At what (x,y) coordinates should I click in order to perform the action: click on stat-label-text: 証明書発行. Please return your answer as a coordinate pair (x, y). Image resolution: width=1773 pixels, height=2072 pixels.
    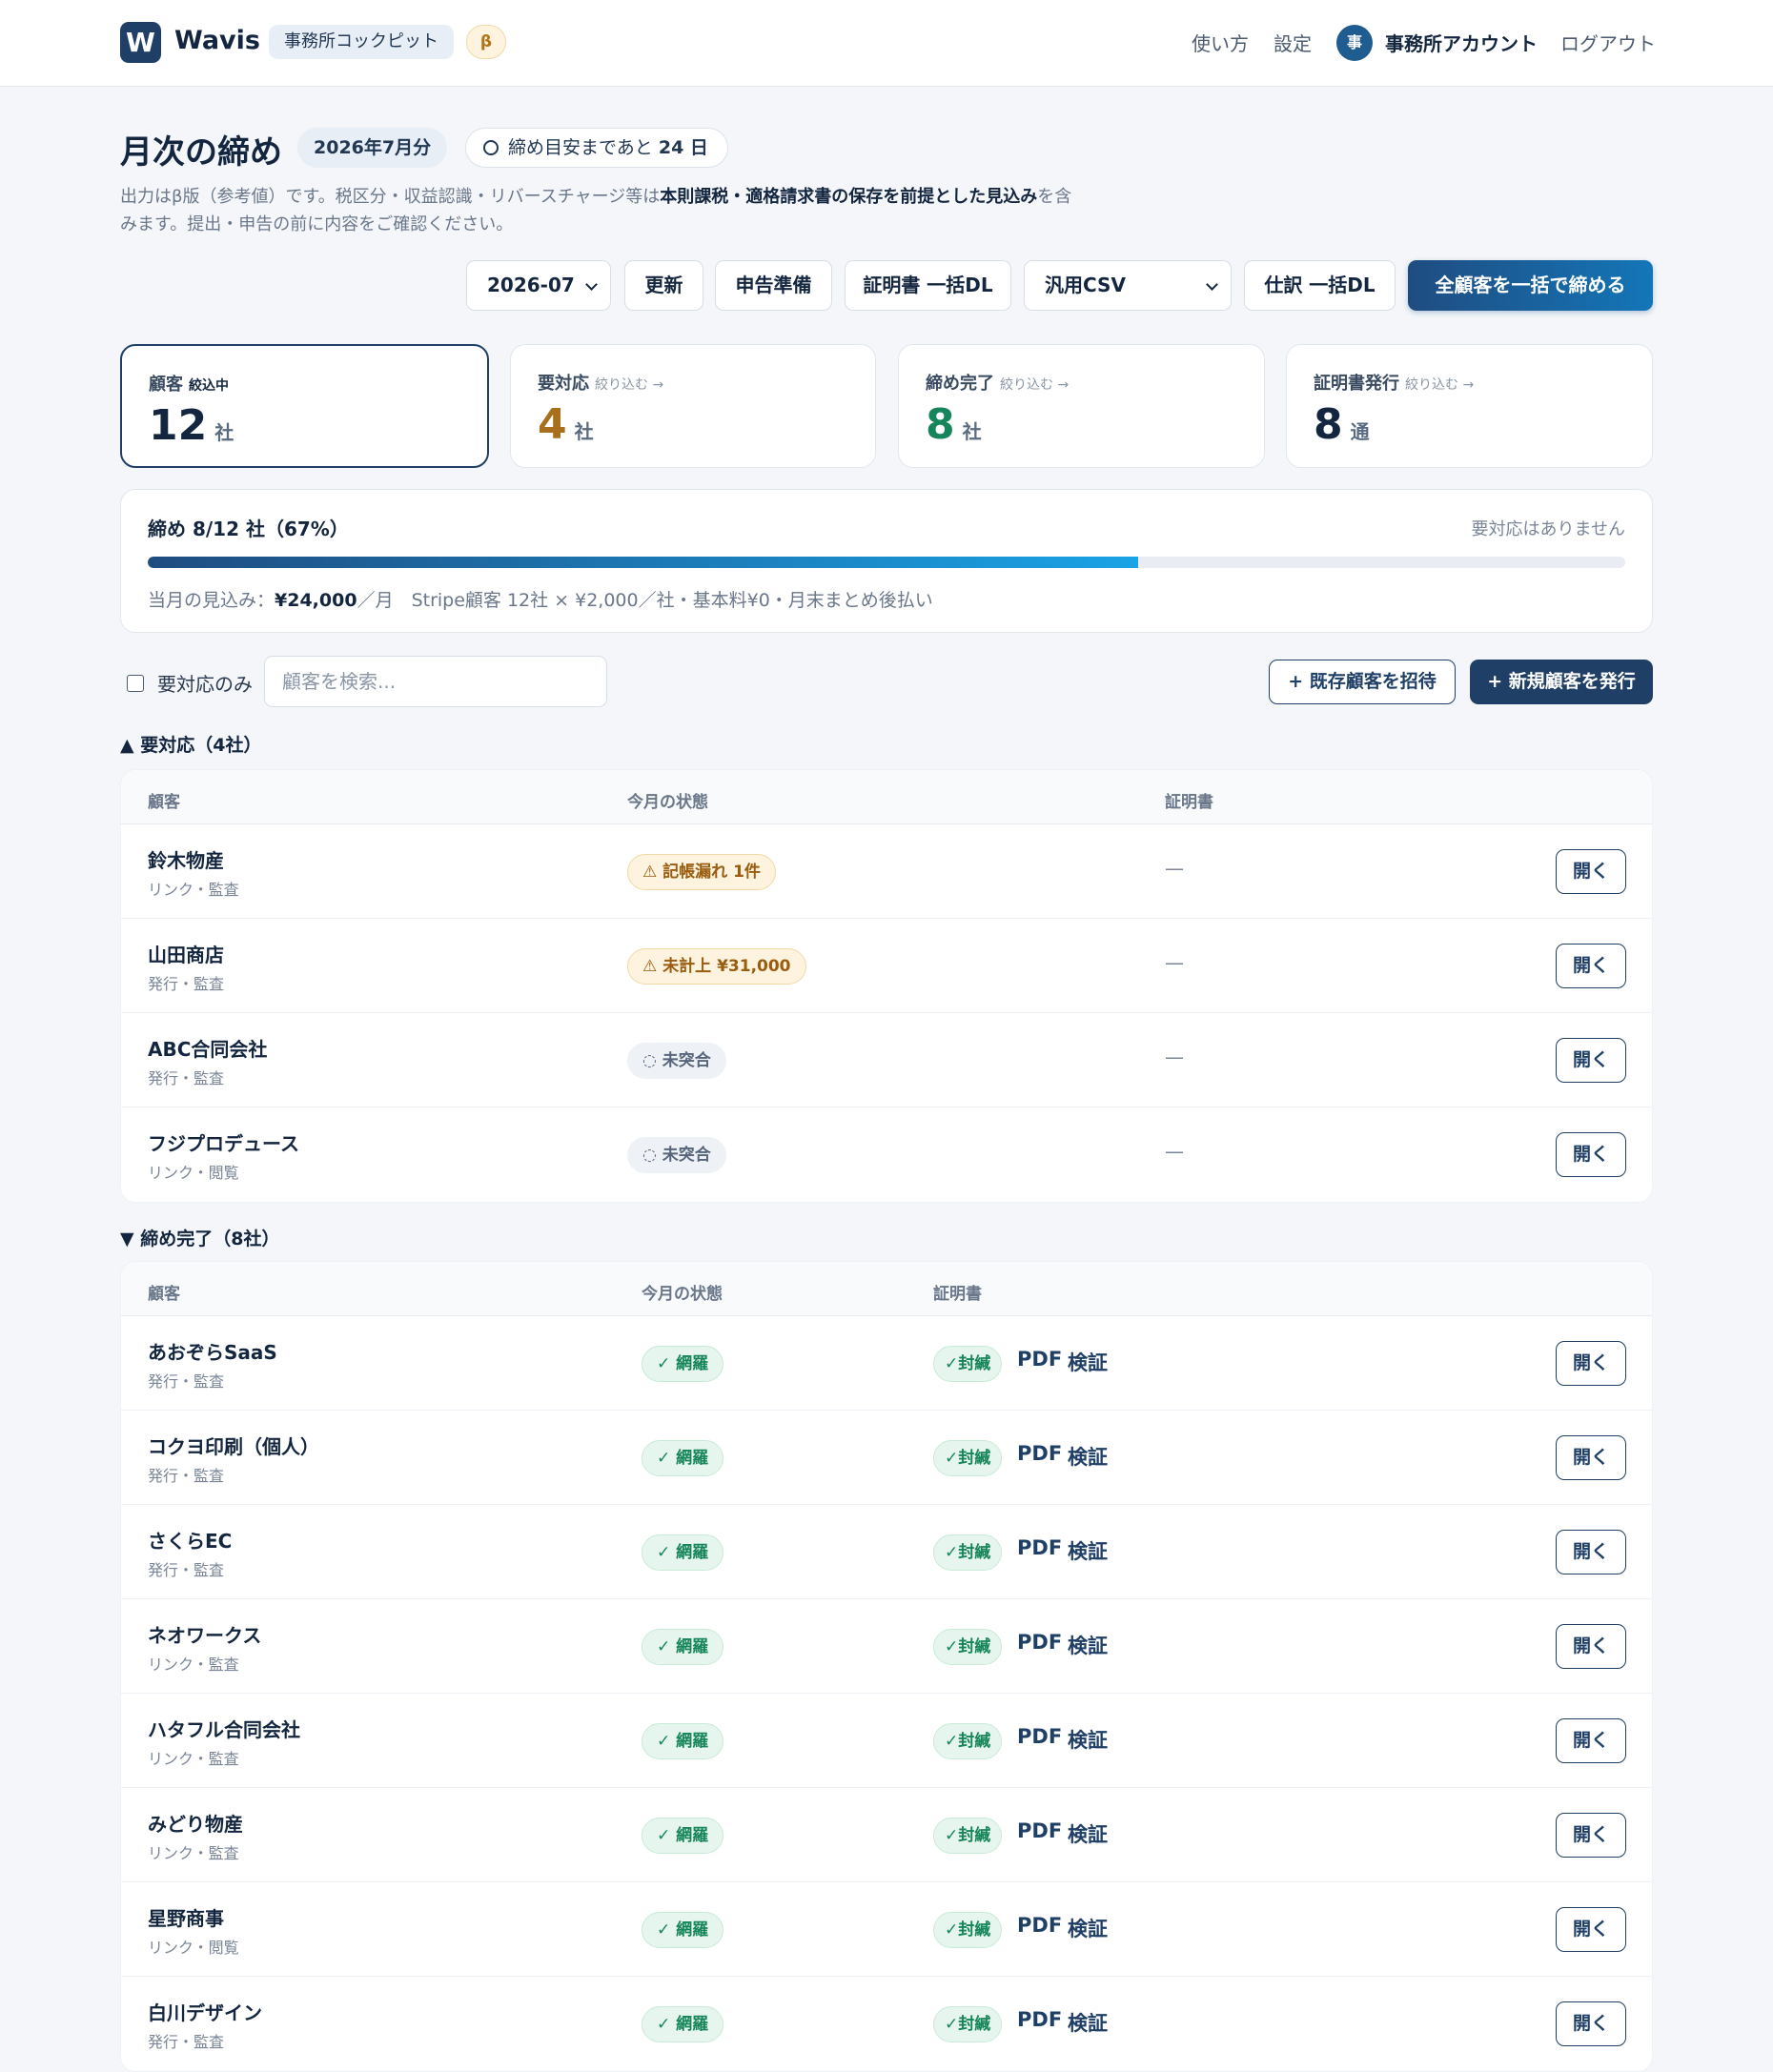
    Looking at the image, I should click on (1356, 384).